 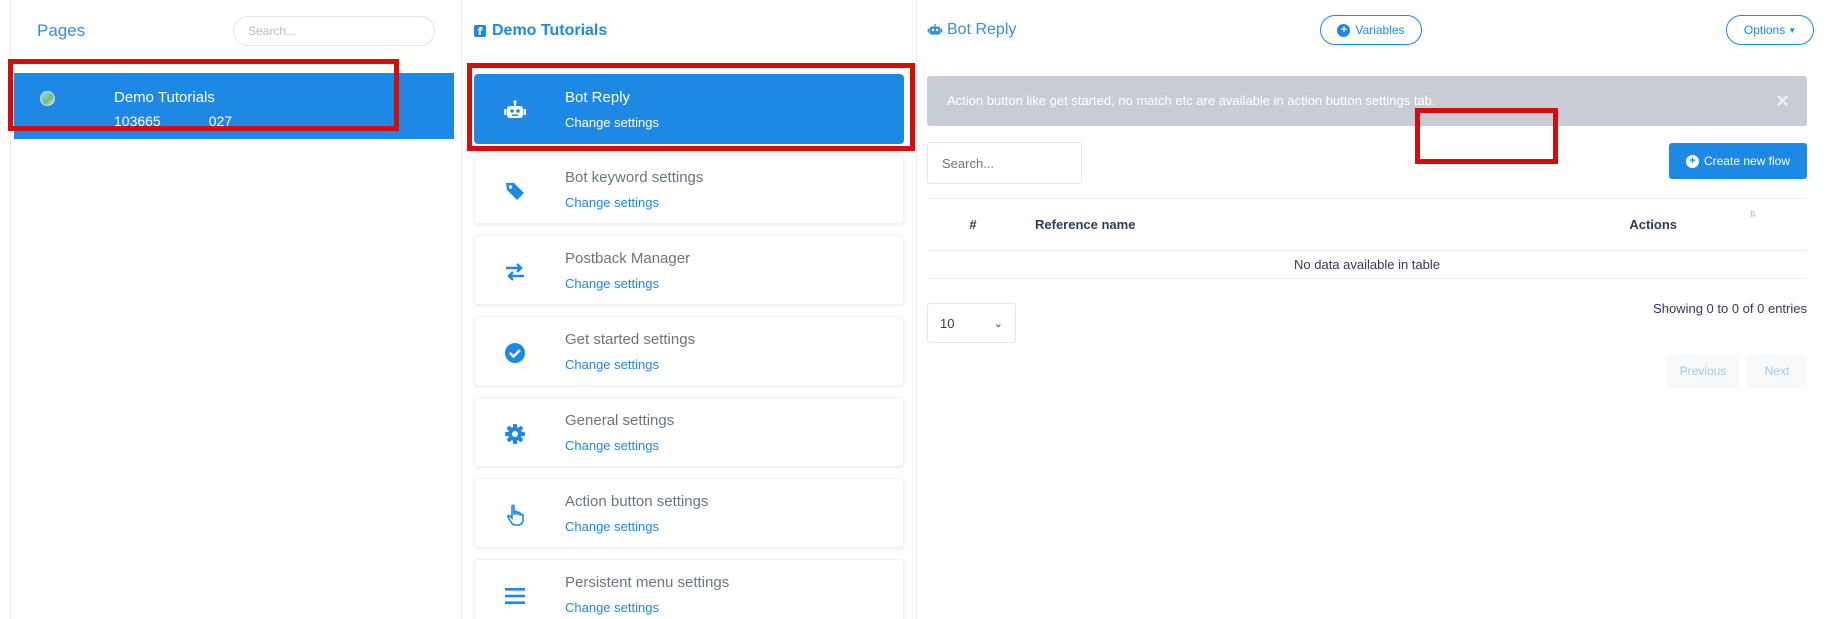 I want to click on previous-page-button: Previous, so click(x=1703, y=371).